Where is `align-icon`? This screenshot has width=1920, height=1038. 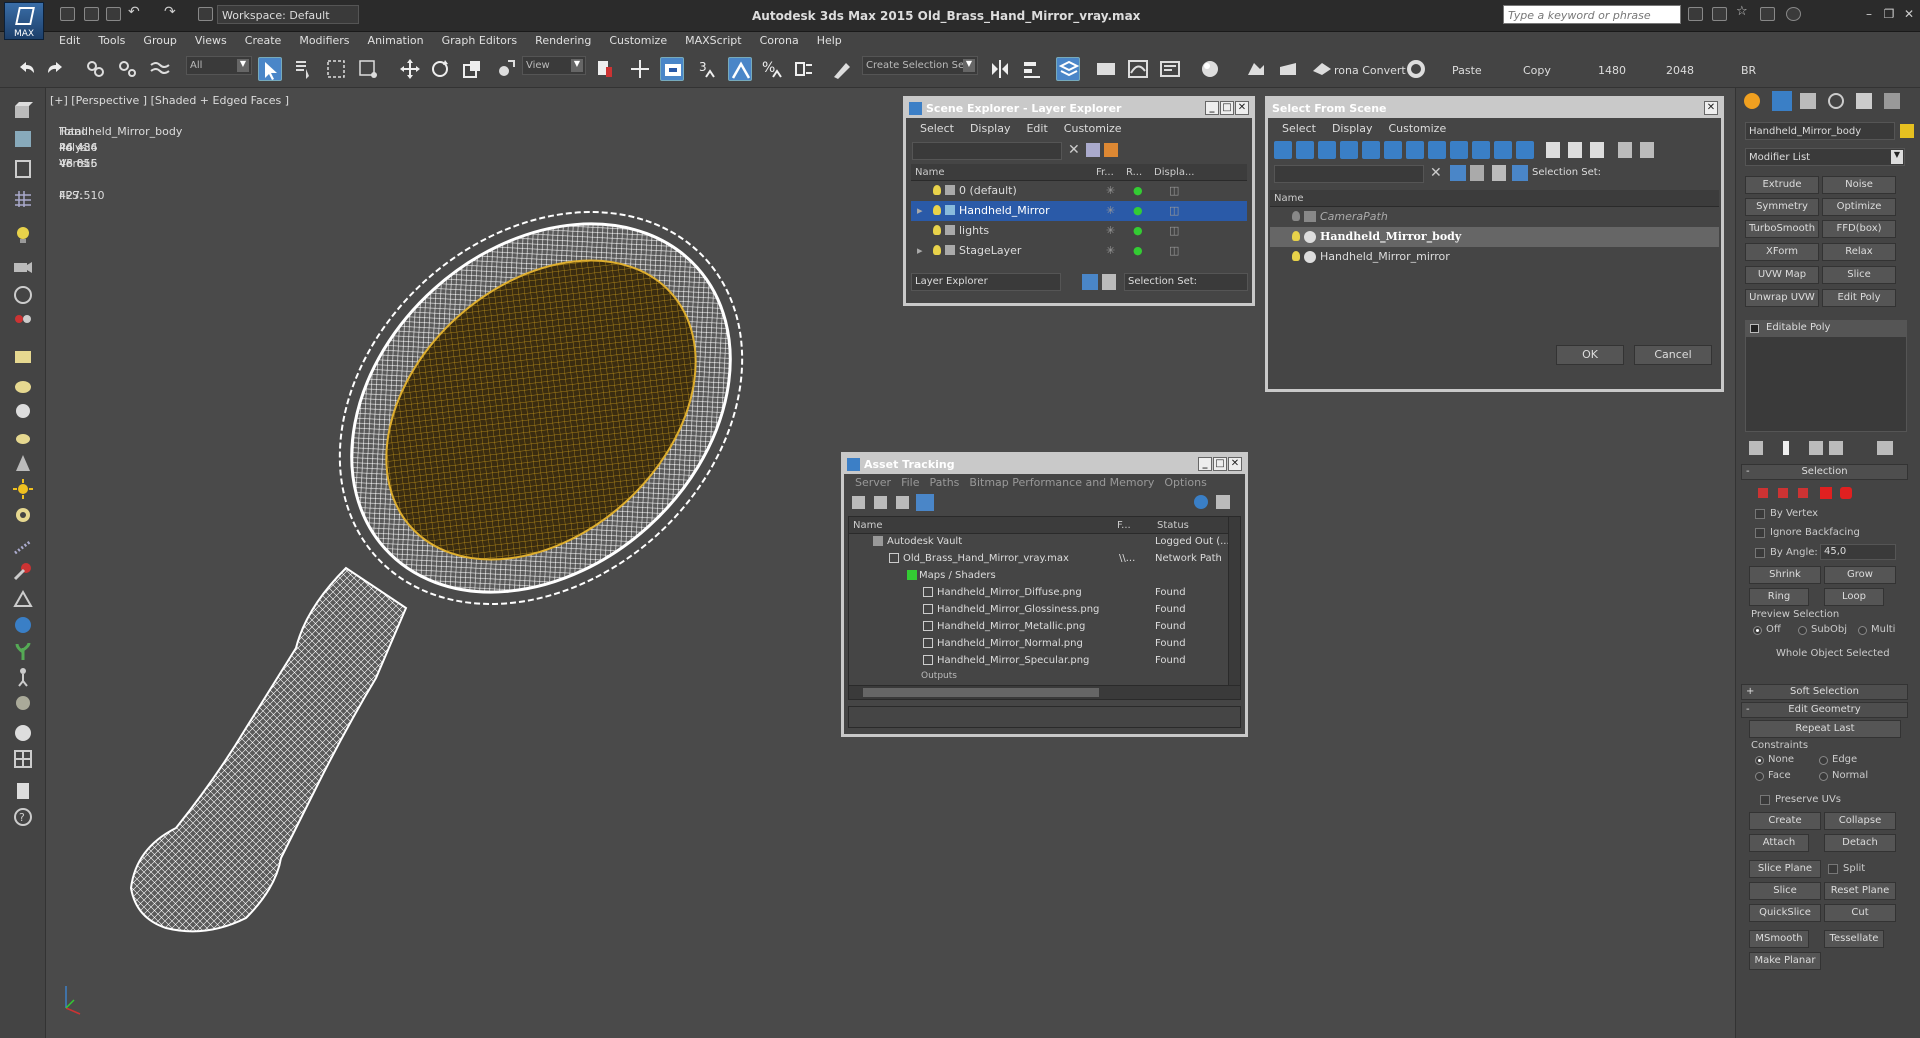
align-icon is located at coordinates (1032, 69).